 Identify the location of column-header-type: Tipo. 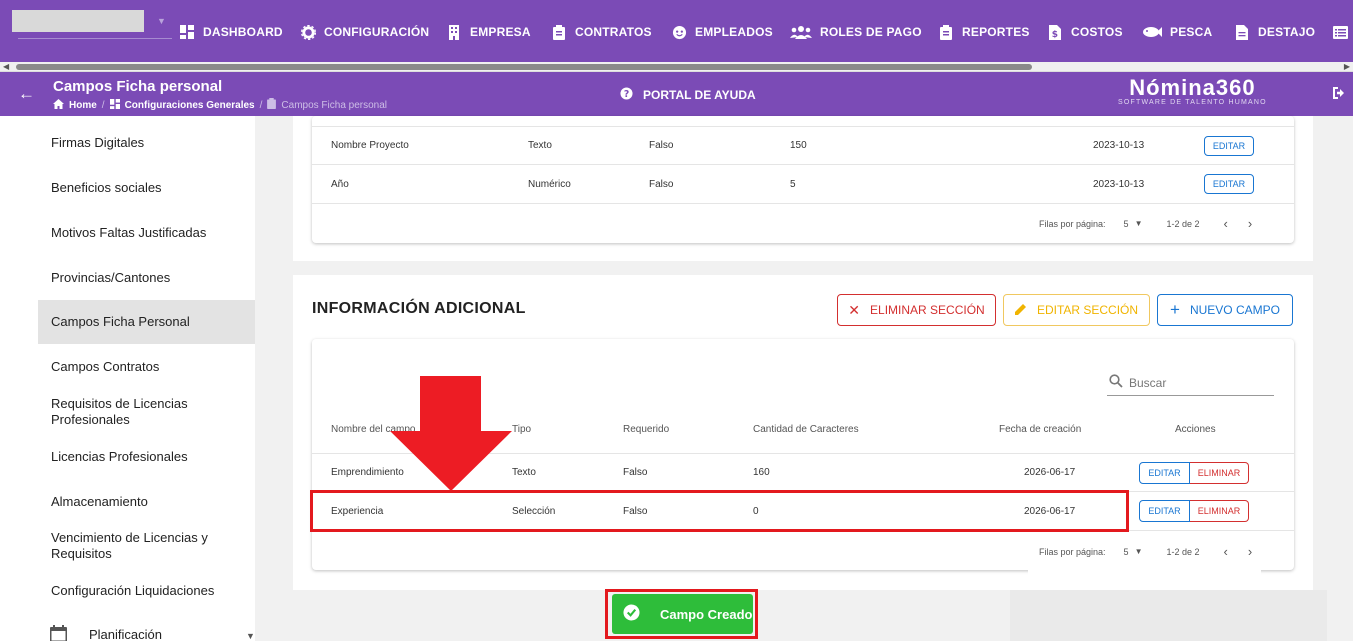
(521, 429).